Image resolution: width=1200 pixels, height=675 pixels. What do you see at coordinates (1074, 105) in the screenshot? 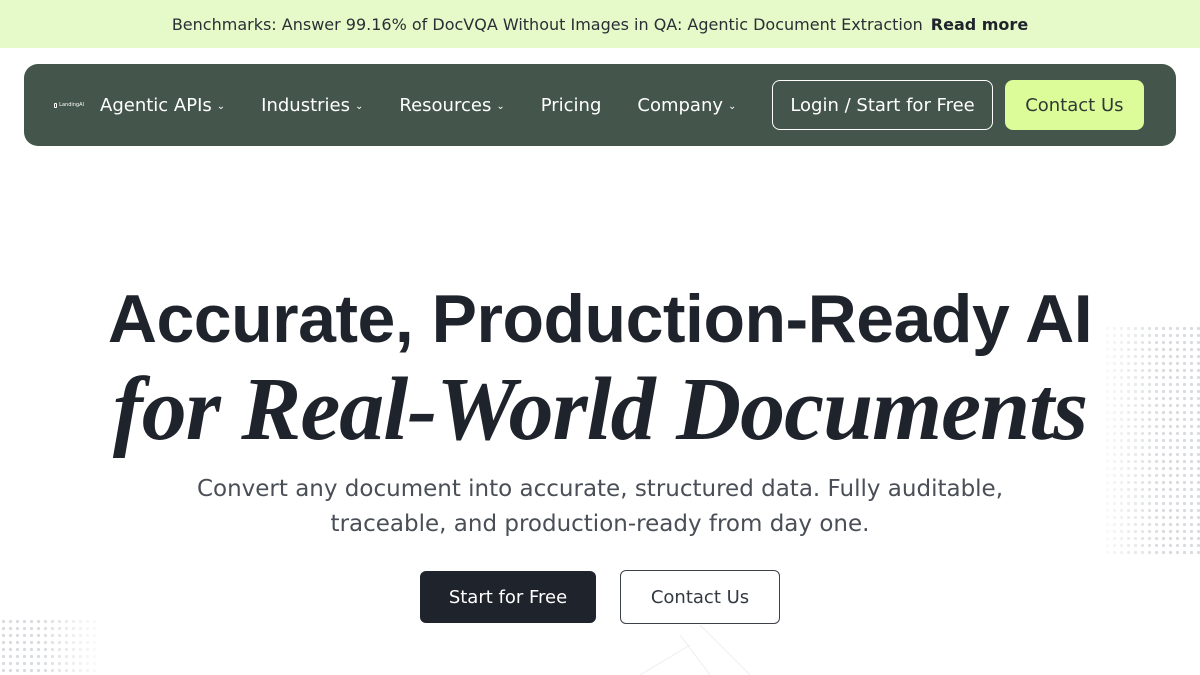
I see `contact-us-nav-button: Contact Us` at bounding box center [1074, 105].